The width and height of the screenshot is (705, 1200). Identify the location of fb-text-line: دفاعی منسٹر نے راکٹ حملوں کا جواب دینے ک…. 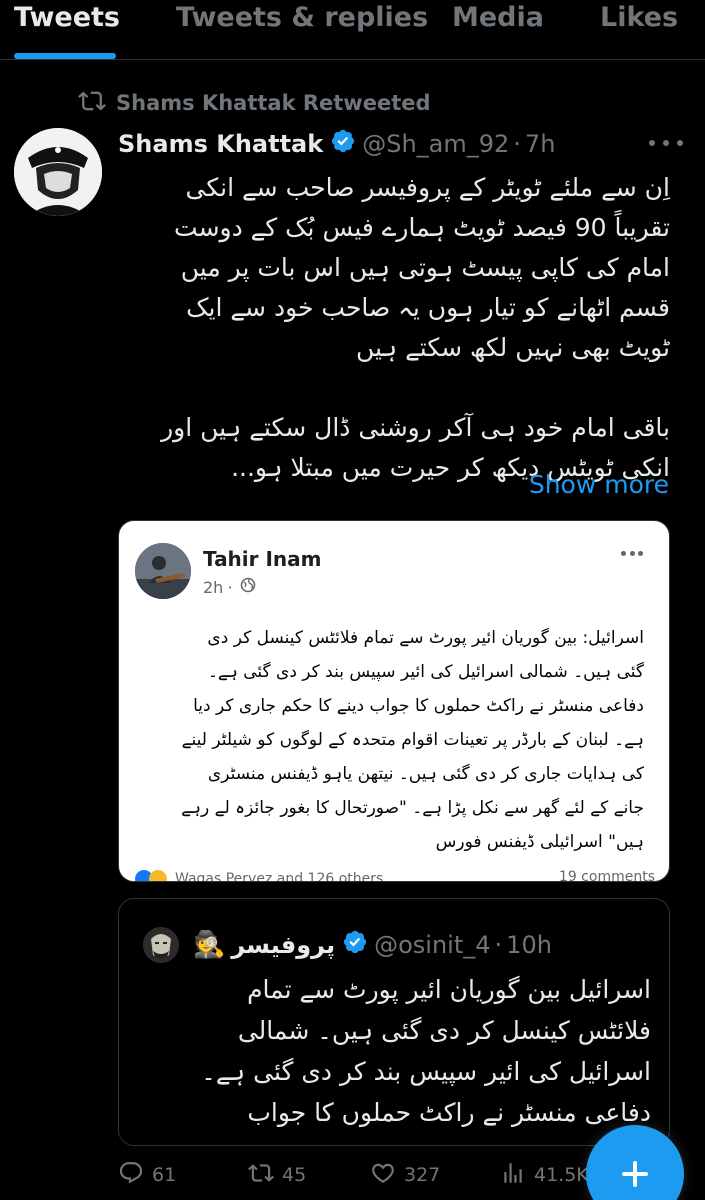
(418, 706).